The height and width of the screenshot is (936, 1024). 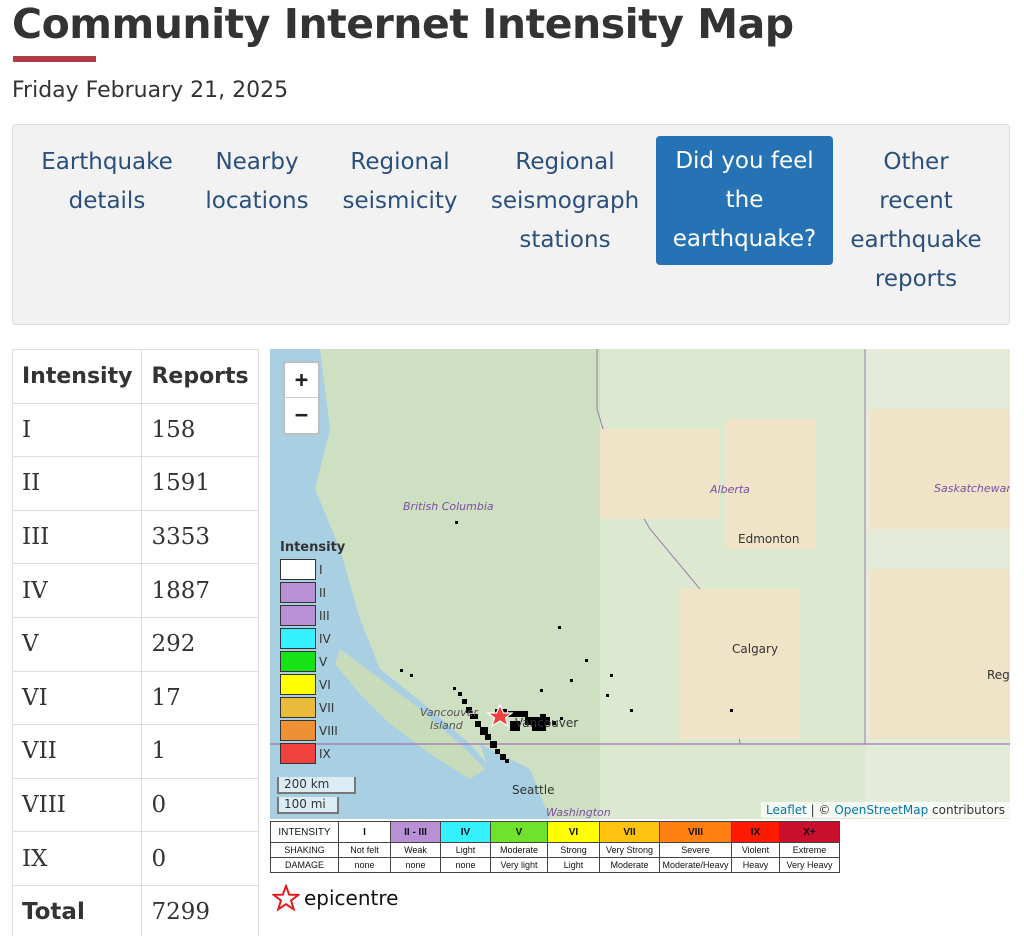 I want to click on row-label-damage: DAMAGE, so click(x=304, y=865).